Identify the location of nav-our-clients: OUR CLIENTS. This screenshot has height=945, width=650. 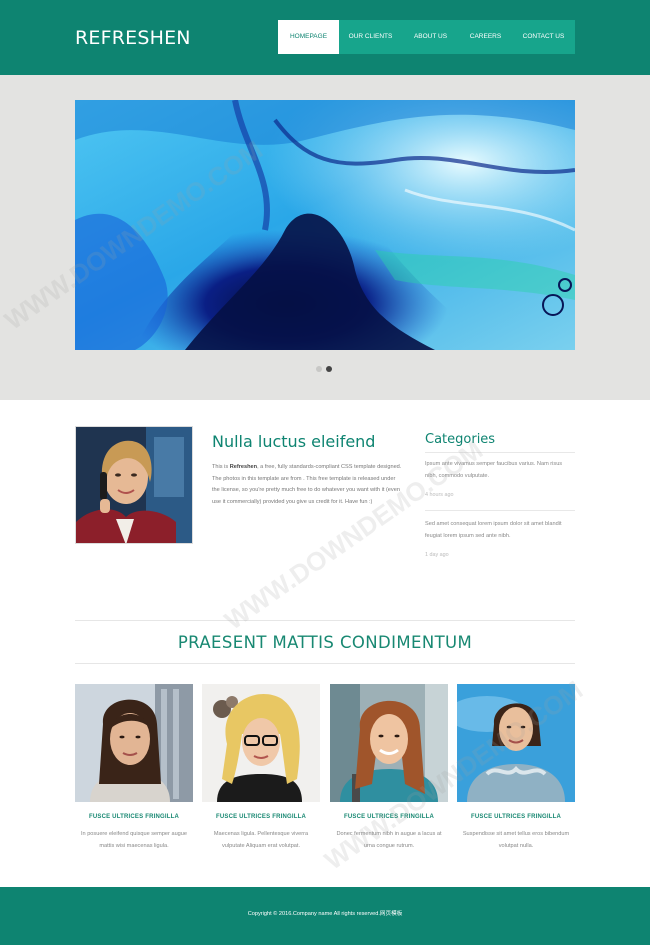
(370, 37).